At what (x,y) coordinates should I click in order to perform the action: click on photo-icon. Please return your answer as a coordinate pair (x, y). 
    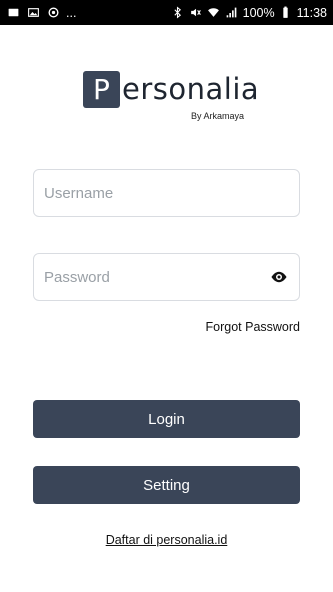
    Looking at the image, I should click on (13, 13).